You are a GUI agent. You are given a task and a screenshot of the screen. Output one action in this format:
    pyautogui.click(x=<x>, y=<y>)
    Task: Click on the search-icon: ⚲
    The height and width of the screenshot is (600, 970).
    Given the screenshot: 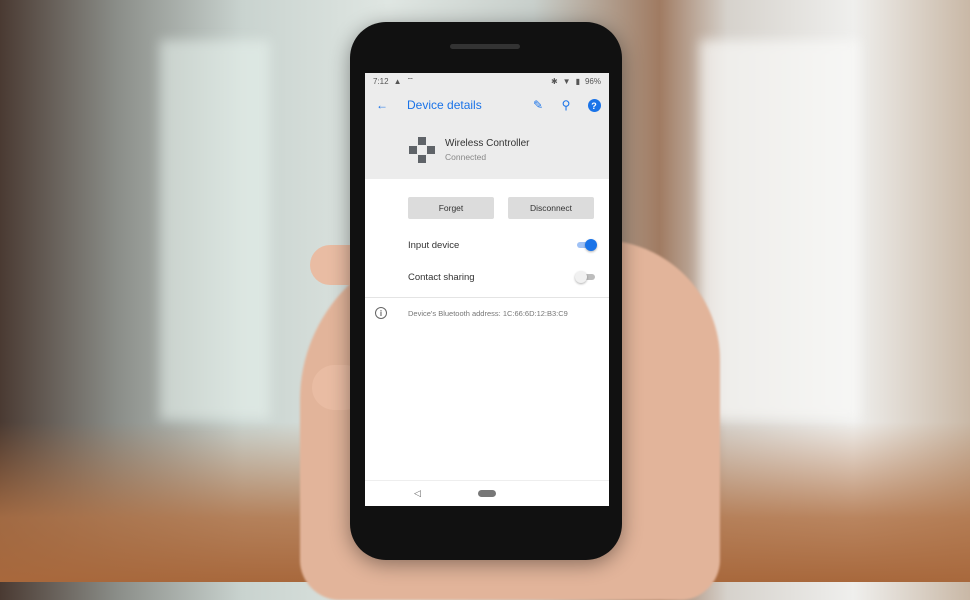 What is the action you would take?
    pyautogui.click(x=566, y=105)
    